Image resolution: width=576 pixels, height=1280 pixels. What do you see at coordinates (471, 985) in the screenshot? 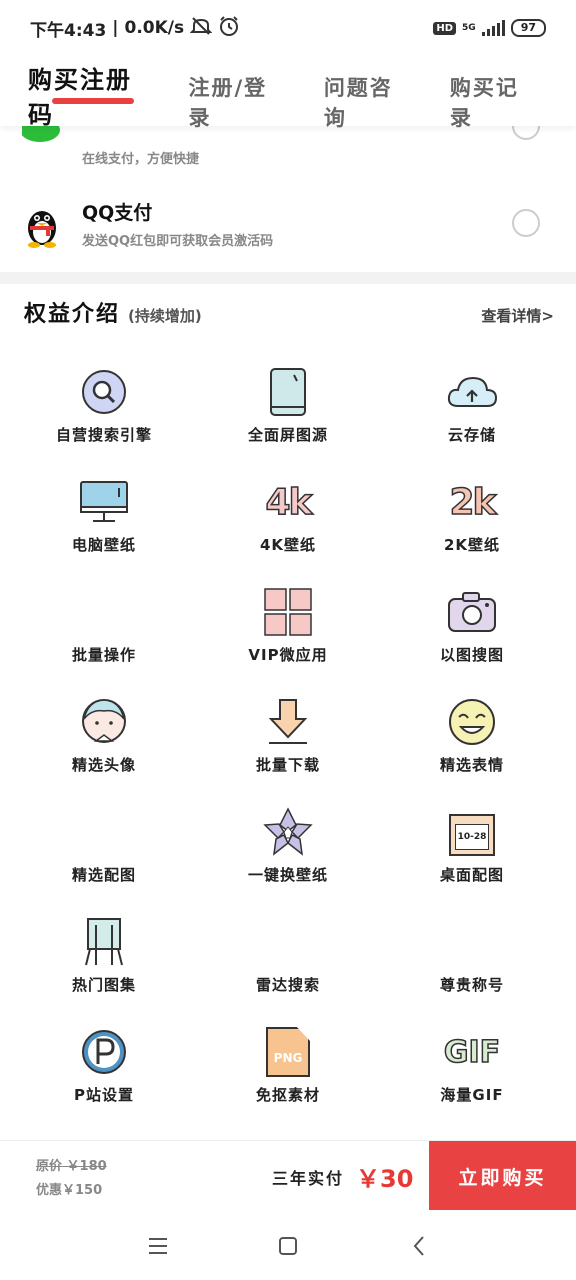
I see `benefit-label: 尊贵称号` at bounding box center [471, 985].